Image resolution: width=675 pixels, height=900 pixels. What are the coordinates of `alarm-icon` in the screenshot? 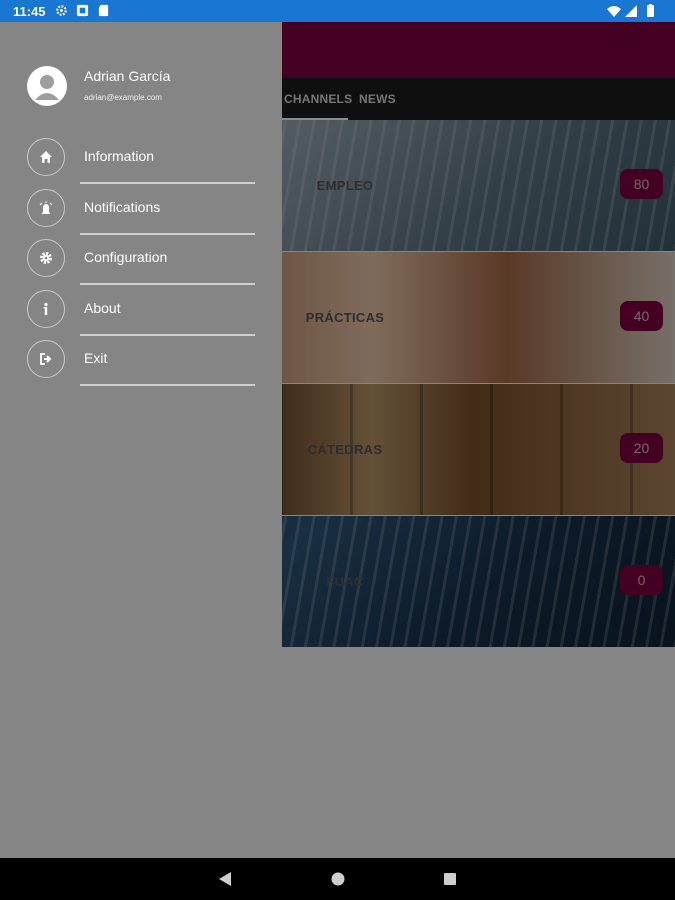 It's located at (46, 208).